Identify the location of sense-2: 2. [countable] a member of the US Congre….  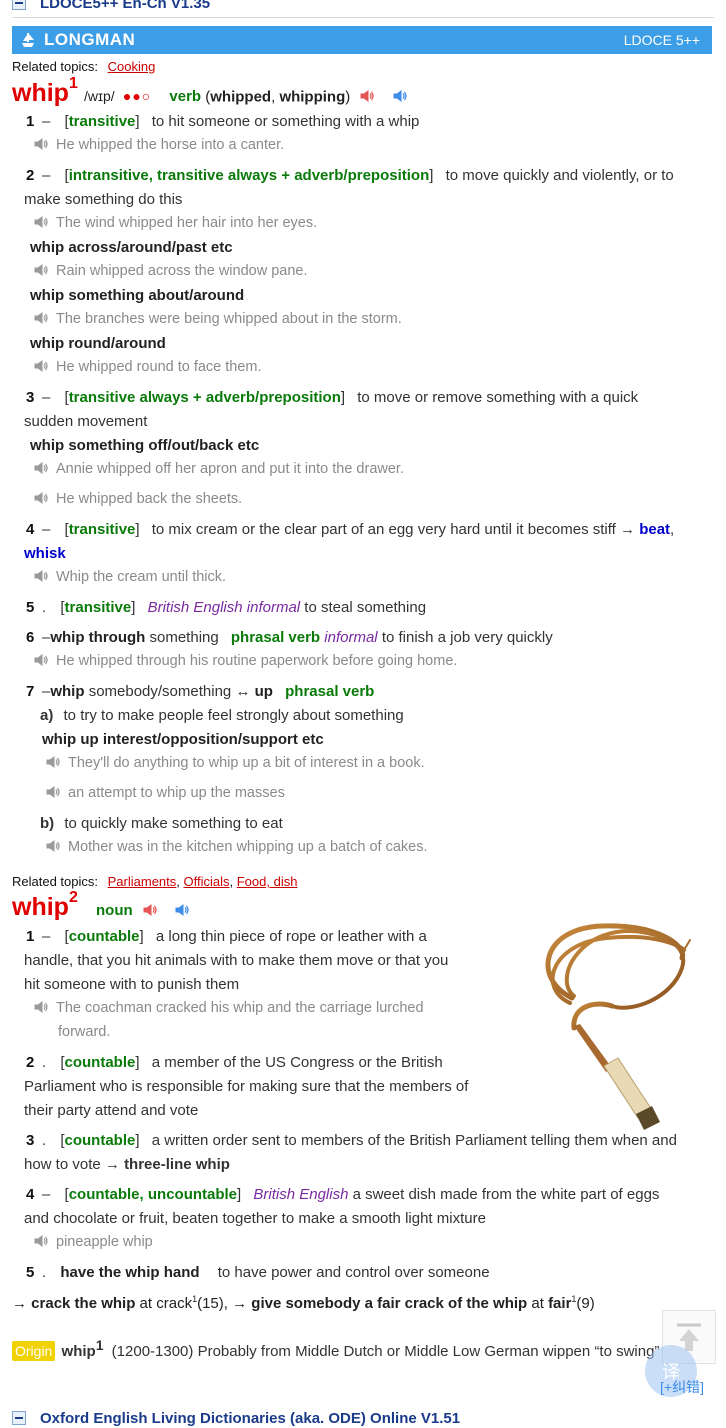
(234, 1062).